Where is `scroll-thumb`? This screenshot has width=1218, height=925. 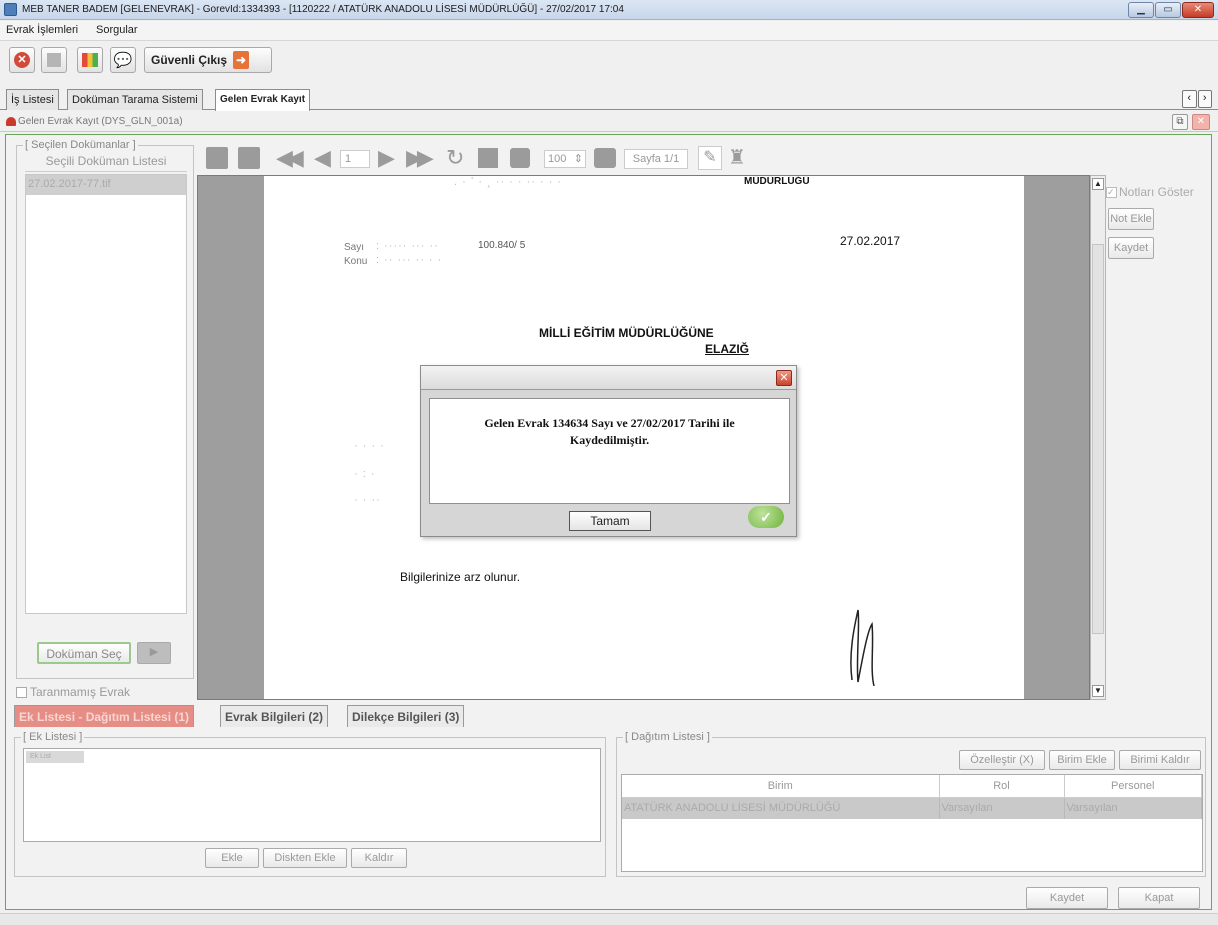 scroll-thumb is located at coordinates (1098, 439).